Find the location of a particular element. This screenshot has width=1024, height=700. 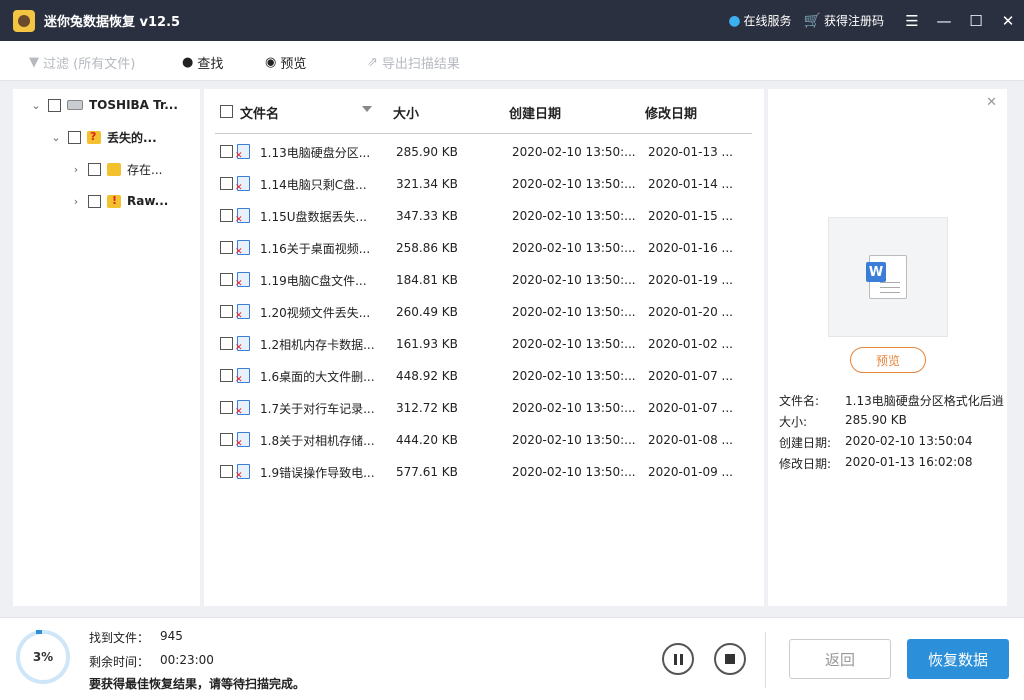

file-thumbnail: W is located at coordinates (888, 277).